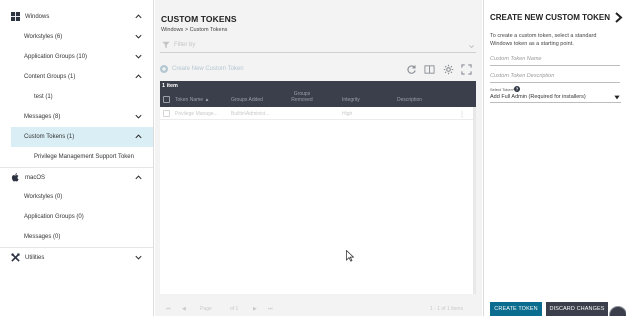 The height and width of the screenshot is (316, 626). What do you see at coordinates (247, 100) in the screenshot?
I see `column-header-groups-added: Groups Added` at bounding box center [247, 100].